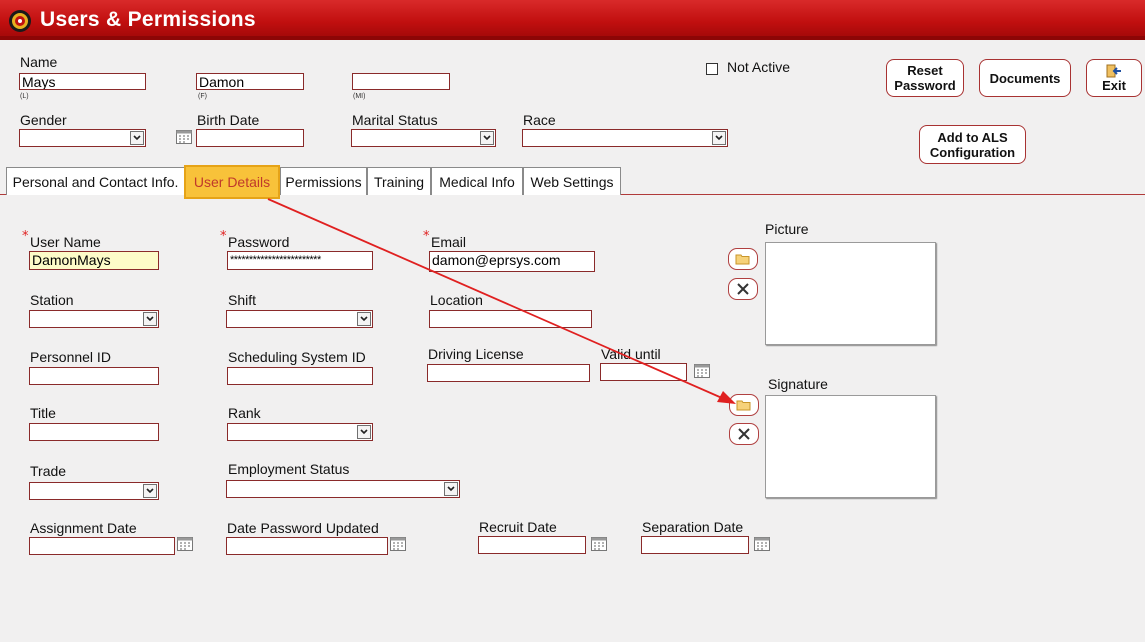  Describe the element at coordinates (395, 120) in the screenshot. I see `marital-status-label: Marital Status` at that location.